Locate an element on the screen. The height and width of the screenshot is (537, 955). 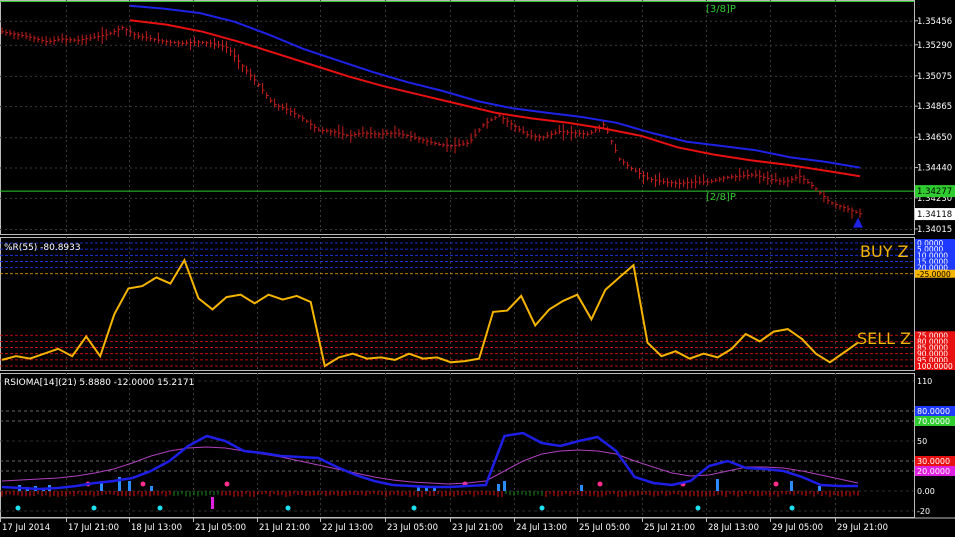
price-tick-label: 1.34865 is located at coordinates (934, 107).